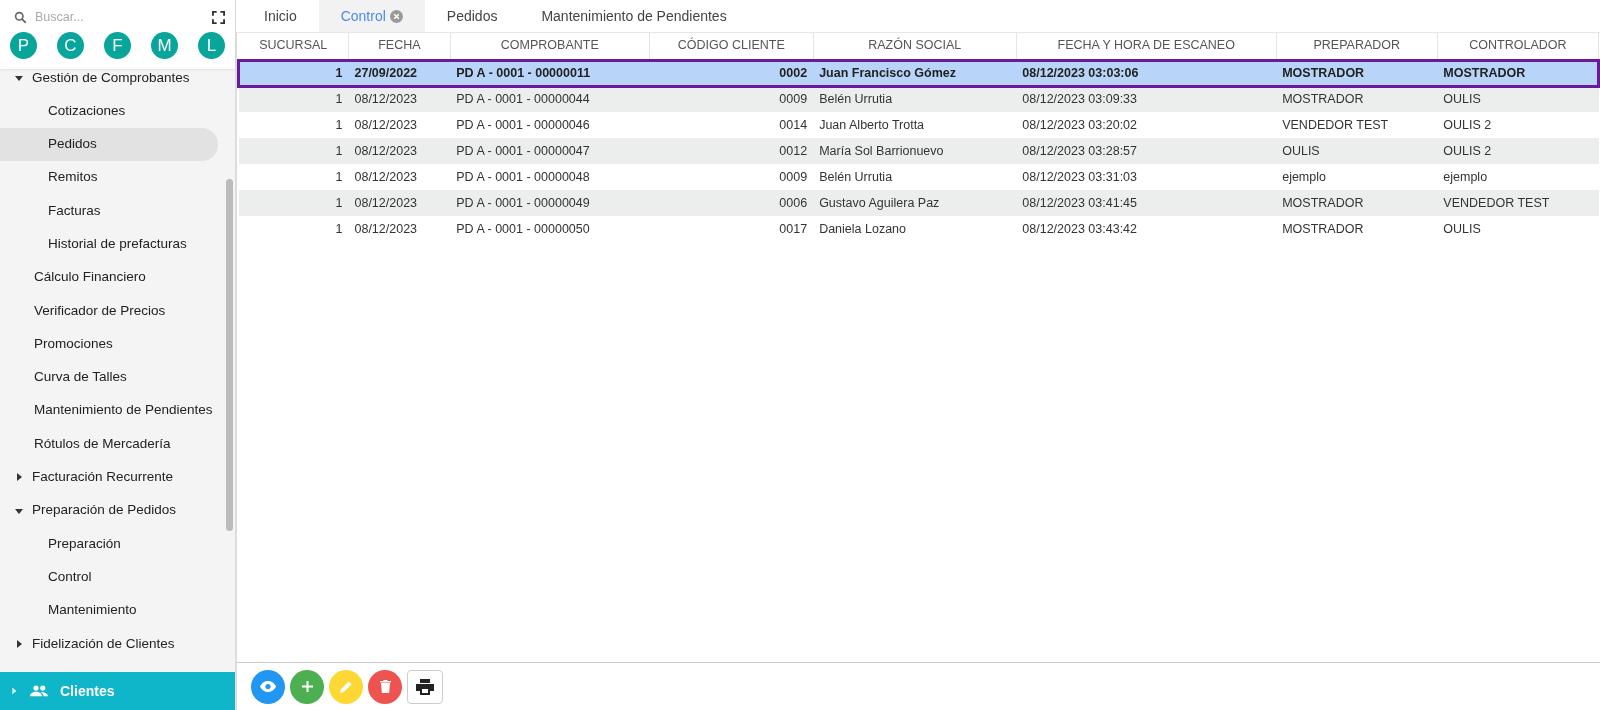 This screenshot has width=1600, height=710. What do you see at coordinates (915, 125) in the screenshot?
I see `table-cell: Juan Alberto Trotta` at bounding box center [915, 125].